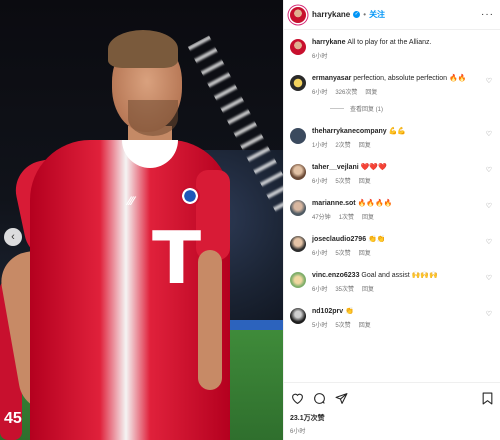  Describe the element at coordinates (357, 14) in the screenshot. I see `verified-icon: ✓` at that location.